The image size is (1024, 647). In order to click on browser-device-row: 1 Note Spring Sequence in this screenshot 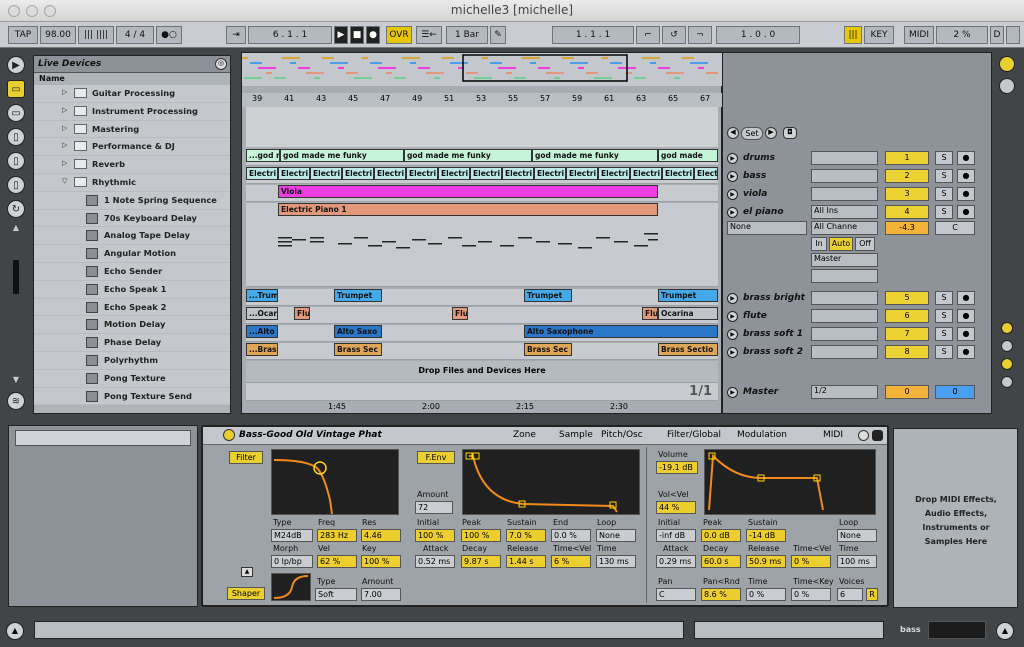, I will do `click(132, 200)`.